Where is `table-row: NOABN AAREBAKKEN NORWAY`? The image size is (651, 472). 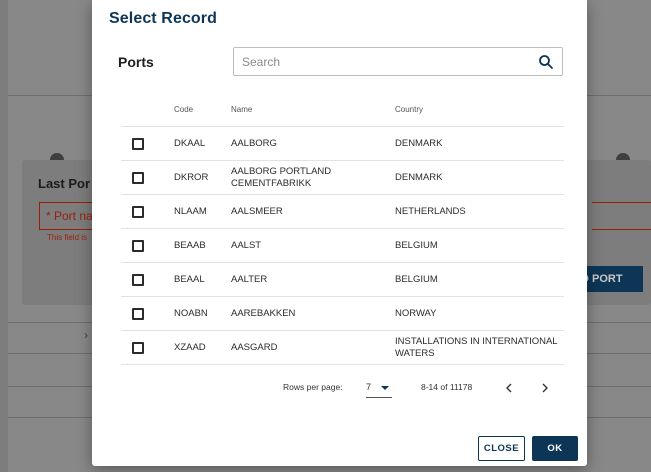 table-row: NOABN AAREBAKKEN NORWAY is located at coordinates (342, 314).